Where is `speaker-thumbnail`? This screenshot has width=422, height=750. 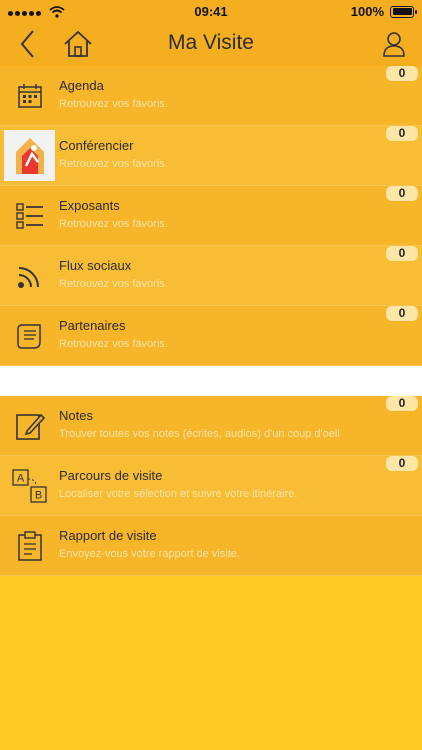 speaker-thumbnail is located at coordinates (29, 155).